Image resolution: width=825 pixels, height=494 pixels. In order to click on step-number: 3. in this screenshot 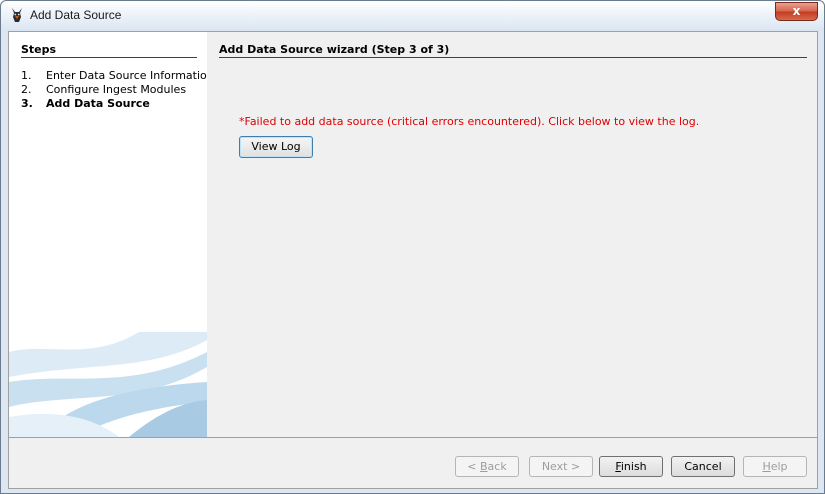, I will do `click(27, 103)`.